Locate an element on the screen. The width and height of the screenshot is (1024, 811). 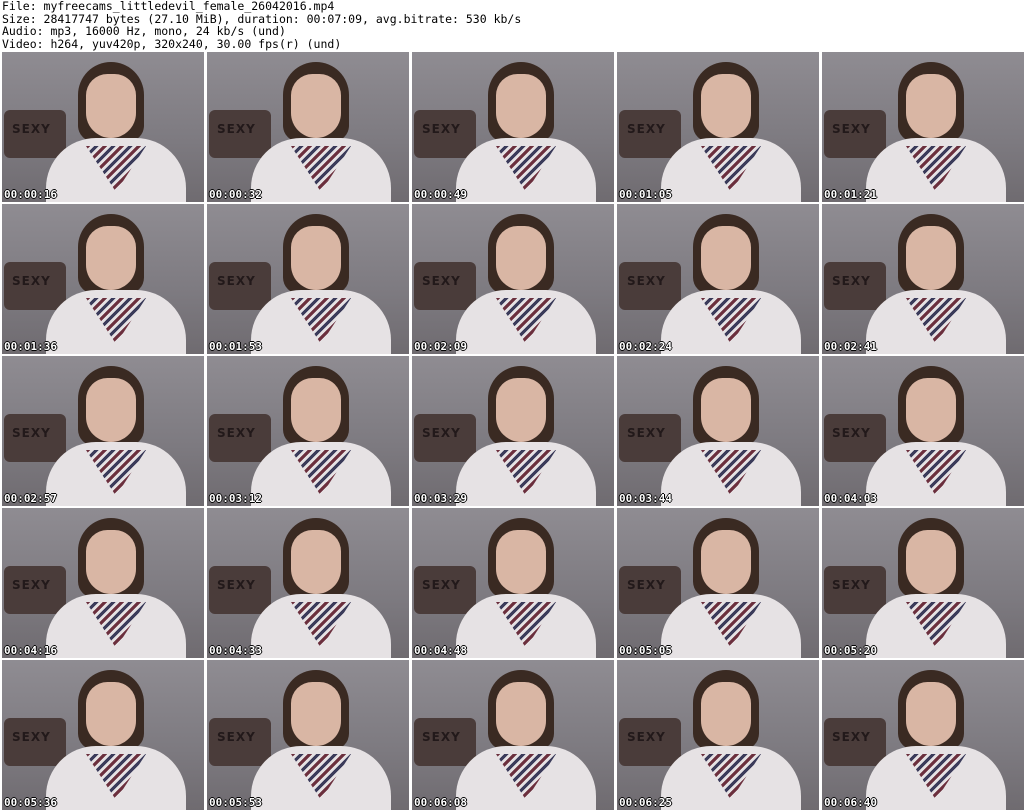
video-frame-thumbnail: SEXY 00:03:29 is located at coordinates (513, 431).